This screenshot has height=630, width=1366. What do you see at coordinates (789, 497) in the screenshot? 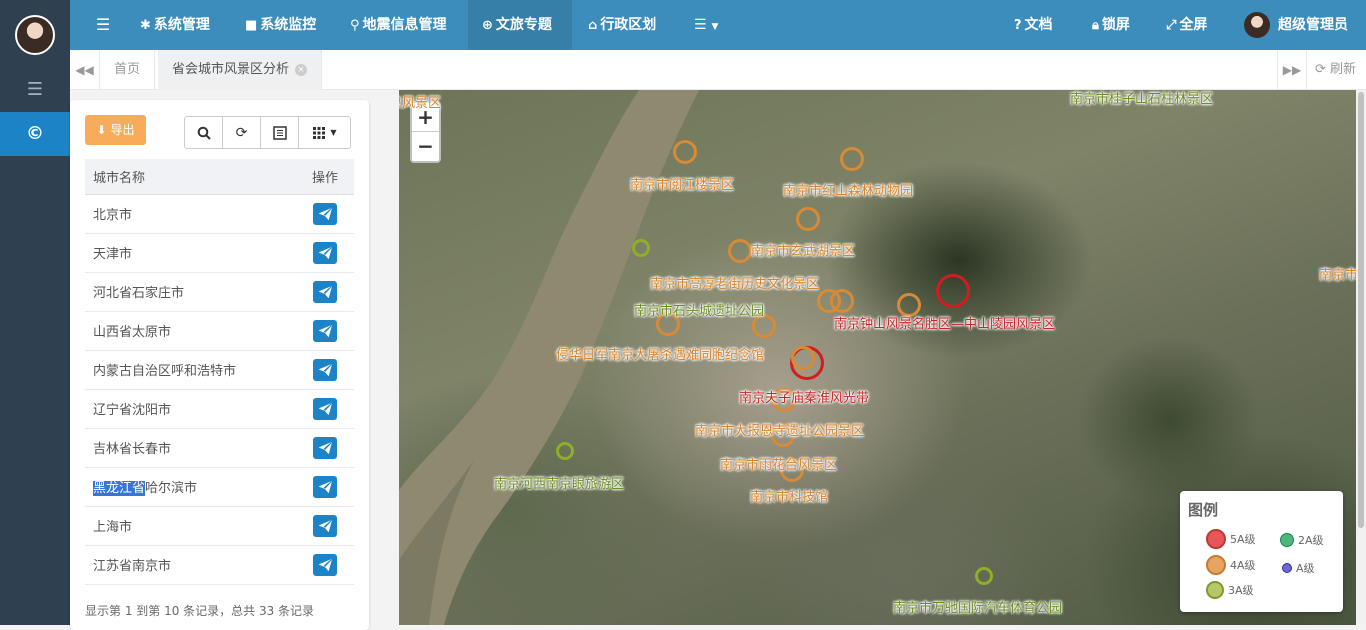
I see `map-label: 南京市科技馆` at bounding box center [789, 497].